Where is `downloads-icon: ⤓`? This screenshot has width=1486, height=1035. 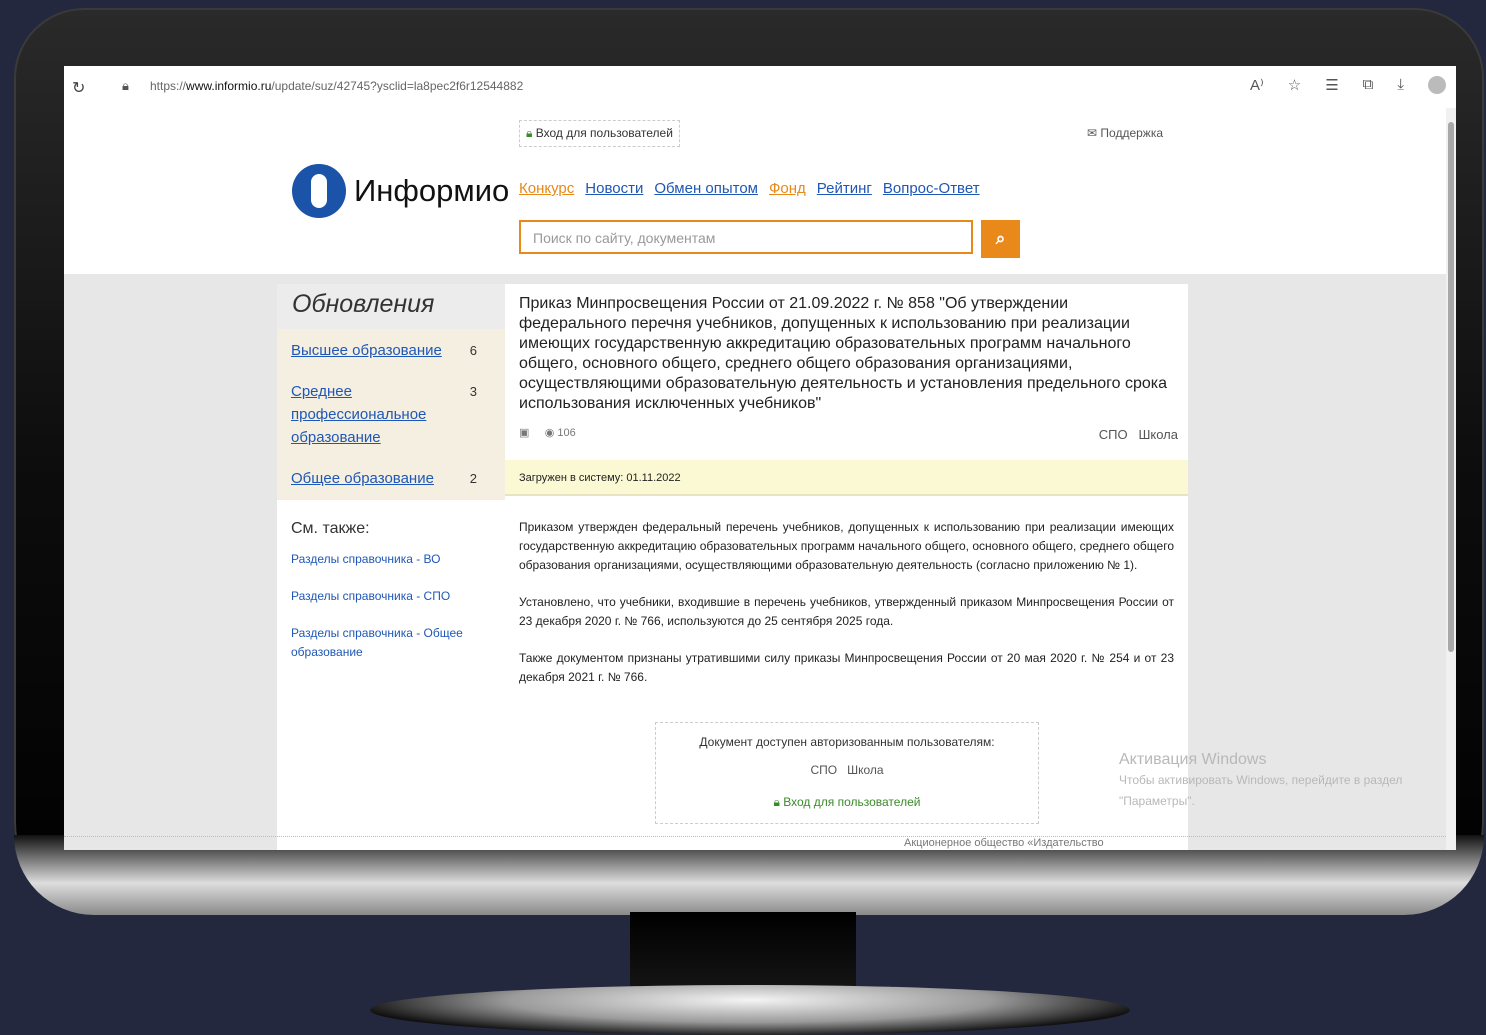 downloads-icon: ⤓ is located at coordinates (1400, 85).